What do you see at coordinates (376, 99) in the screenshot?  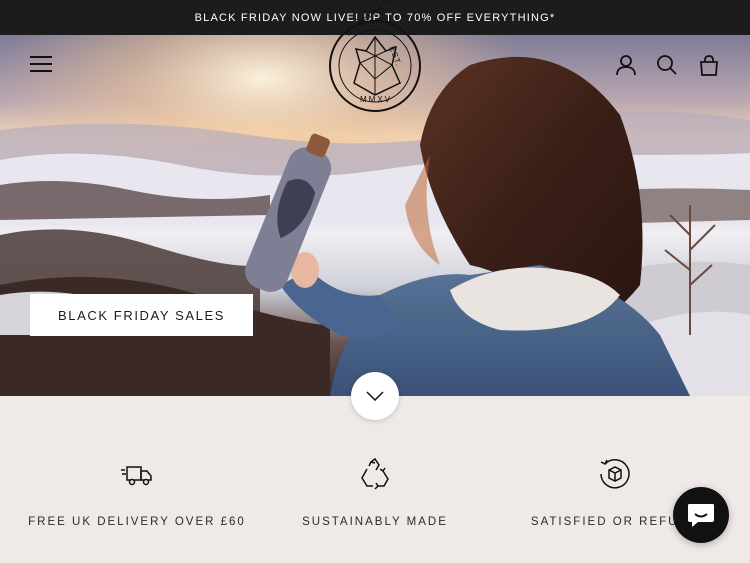 I see `logo-bottom-text: MMXV` at bounding box center [376, 99].